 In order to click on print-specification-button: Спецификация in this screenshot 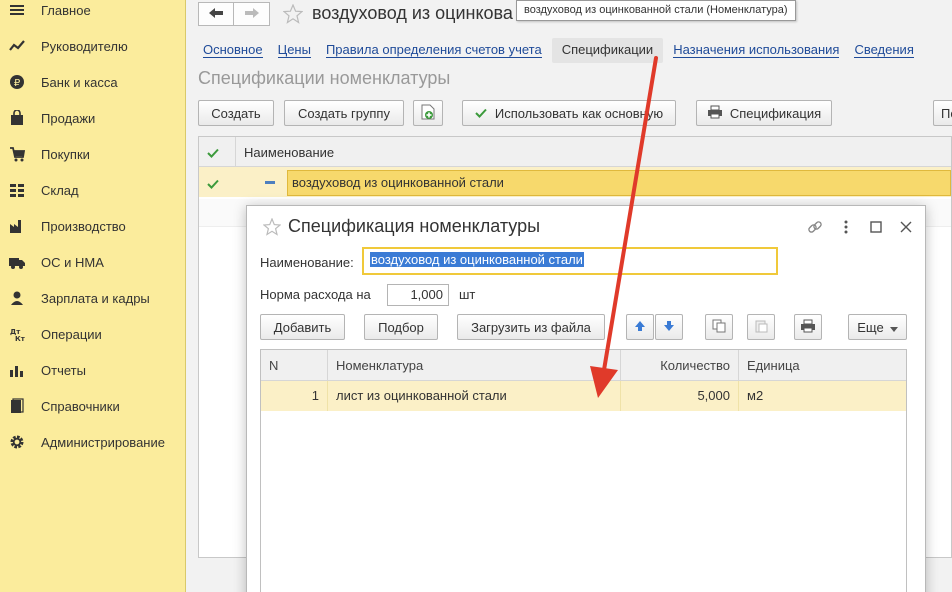, I will do `click(764, 113)`.